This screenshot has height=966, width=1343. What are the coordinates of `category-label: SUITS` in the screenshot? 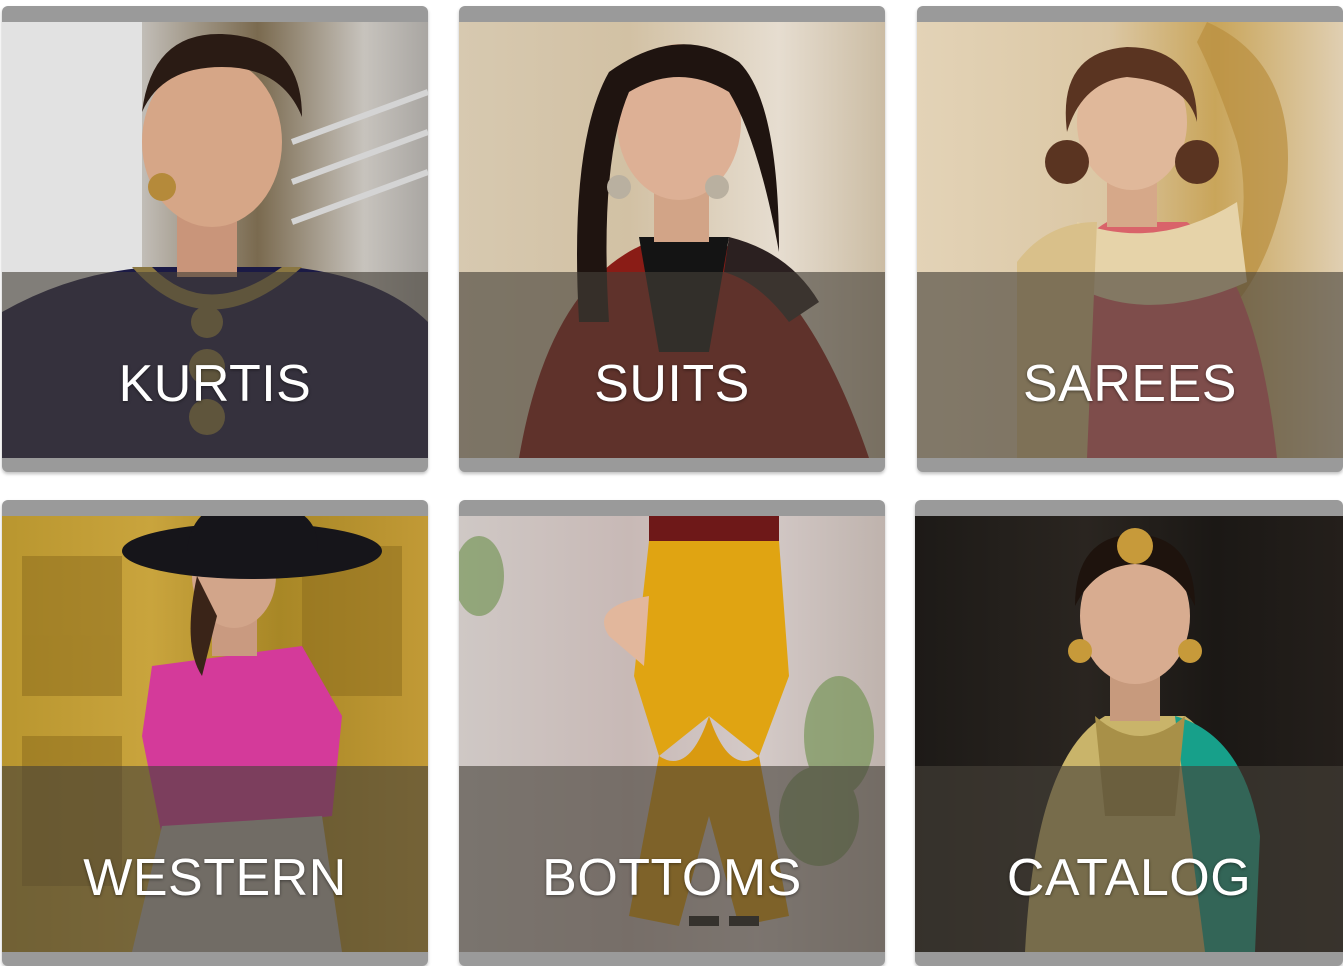 It's located at (672, 384).